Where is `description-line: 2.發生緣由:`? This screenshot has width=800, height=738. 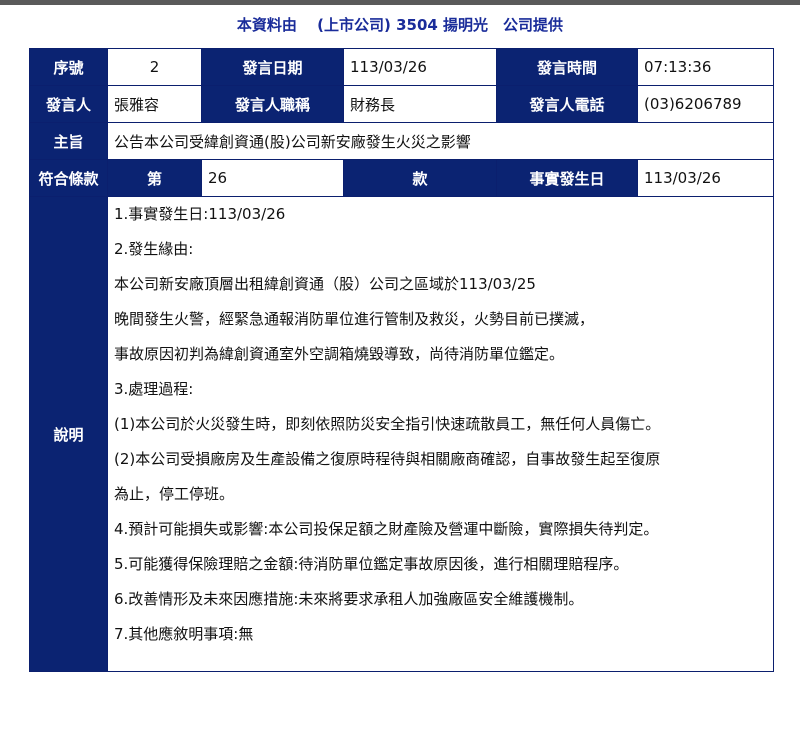
description-line: 2.發生緣由: is located at coordinates (154, 249).